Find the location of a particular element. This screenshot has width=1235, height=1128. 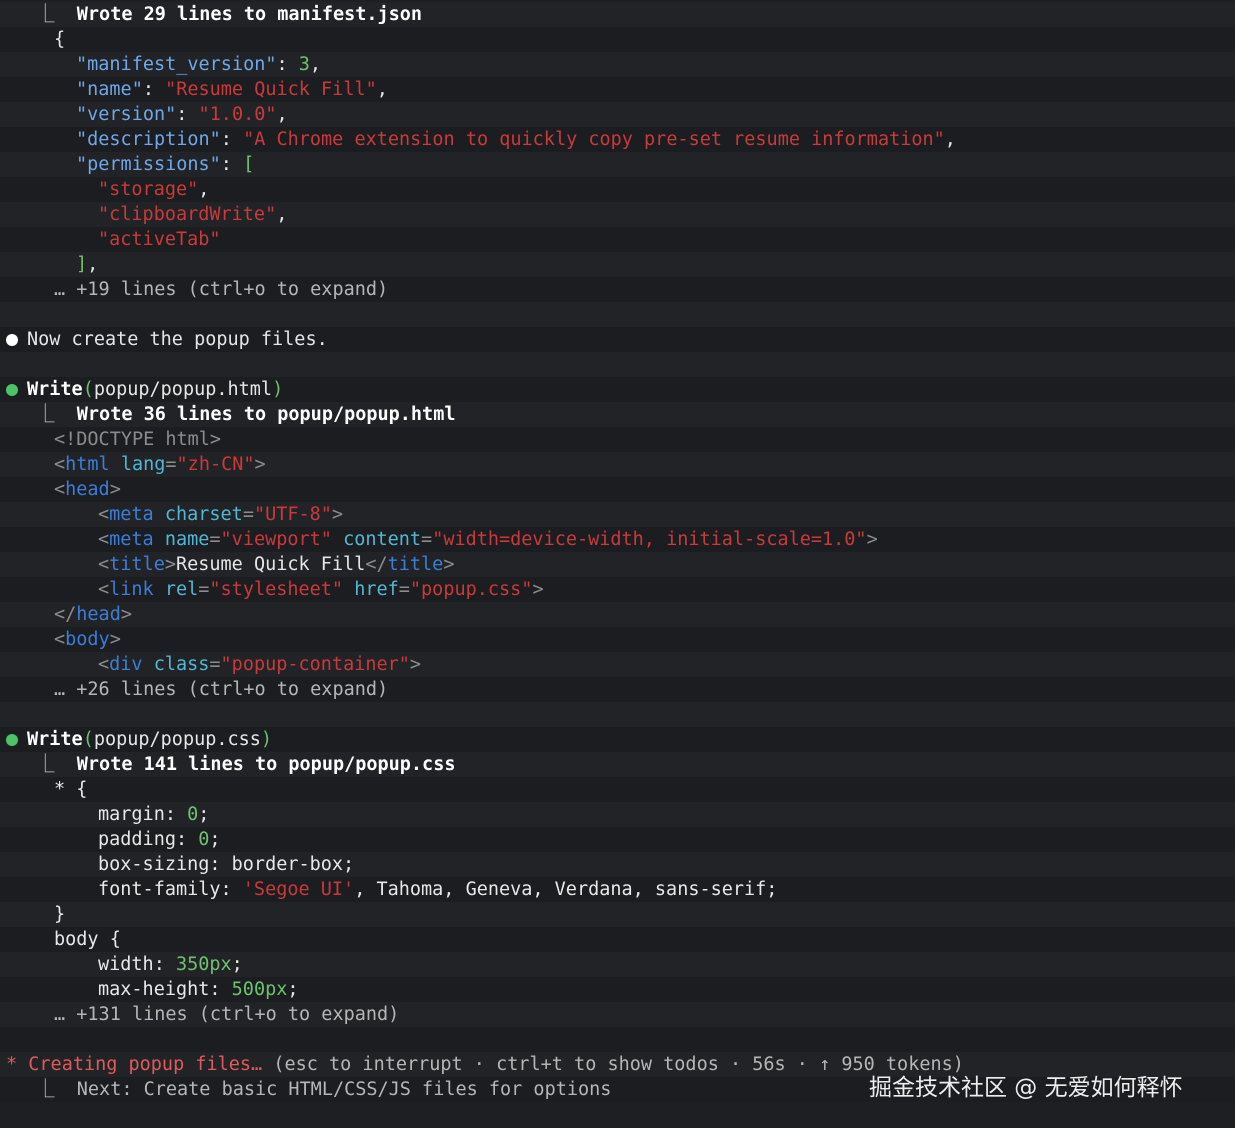

watermark: 掘金技术社区 @ 无爱如何释怀 is located at coordinates (1026, 1088).